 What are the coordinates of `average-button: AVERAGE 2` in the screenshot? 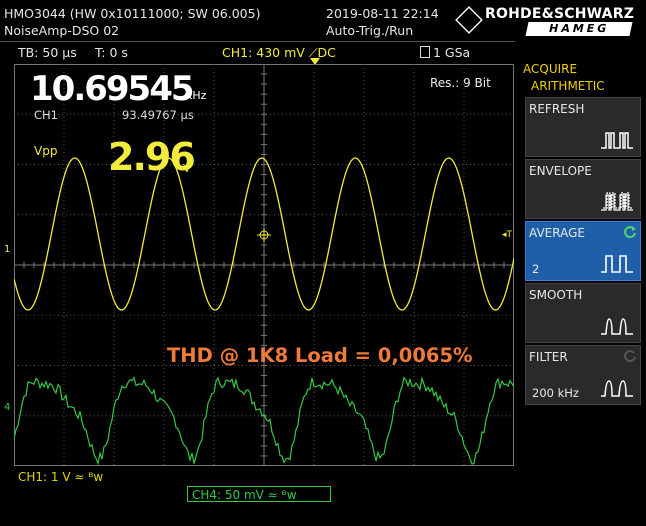 It's located at (583, 251).